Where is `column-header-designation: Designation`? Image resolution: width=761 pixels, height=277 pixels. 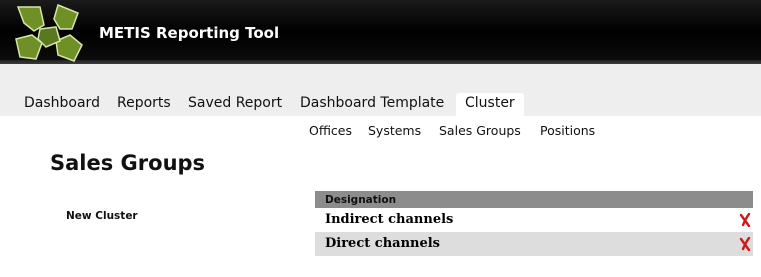
column-header-designation: Designation is located at coordinates (534, 199).